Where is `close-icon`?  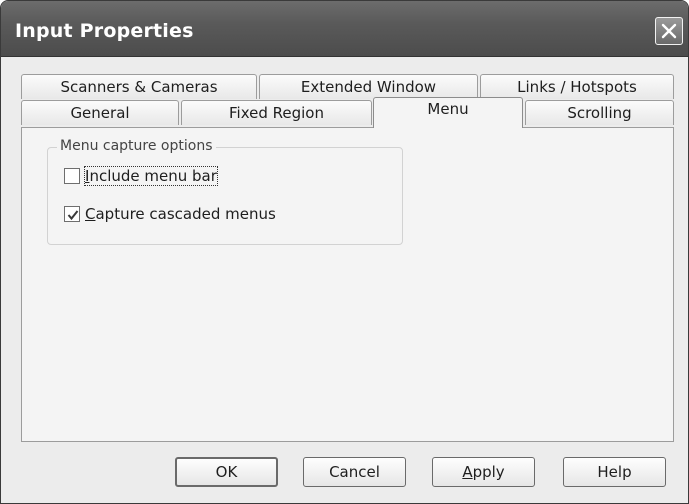 close-icon is located at coordinates (669, 31).